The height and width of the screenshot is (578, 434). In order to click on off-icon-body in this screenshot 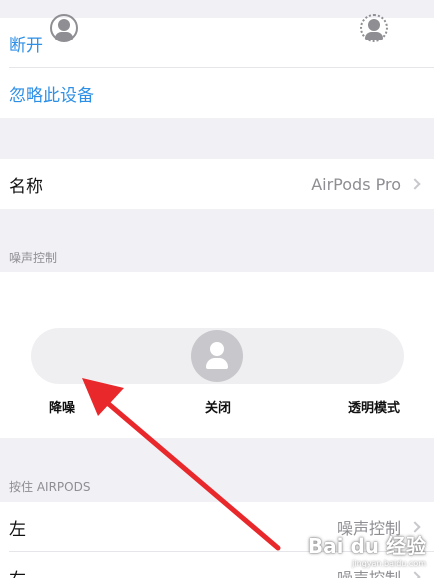, I will do `click(217, 363)`.